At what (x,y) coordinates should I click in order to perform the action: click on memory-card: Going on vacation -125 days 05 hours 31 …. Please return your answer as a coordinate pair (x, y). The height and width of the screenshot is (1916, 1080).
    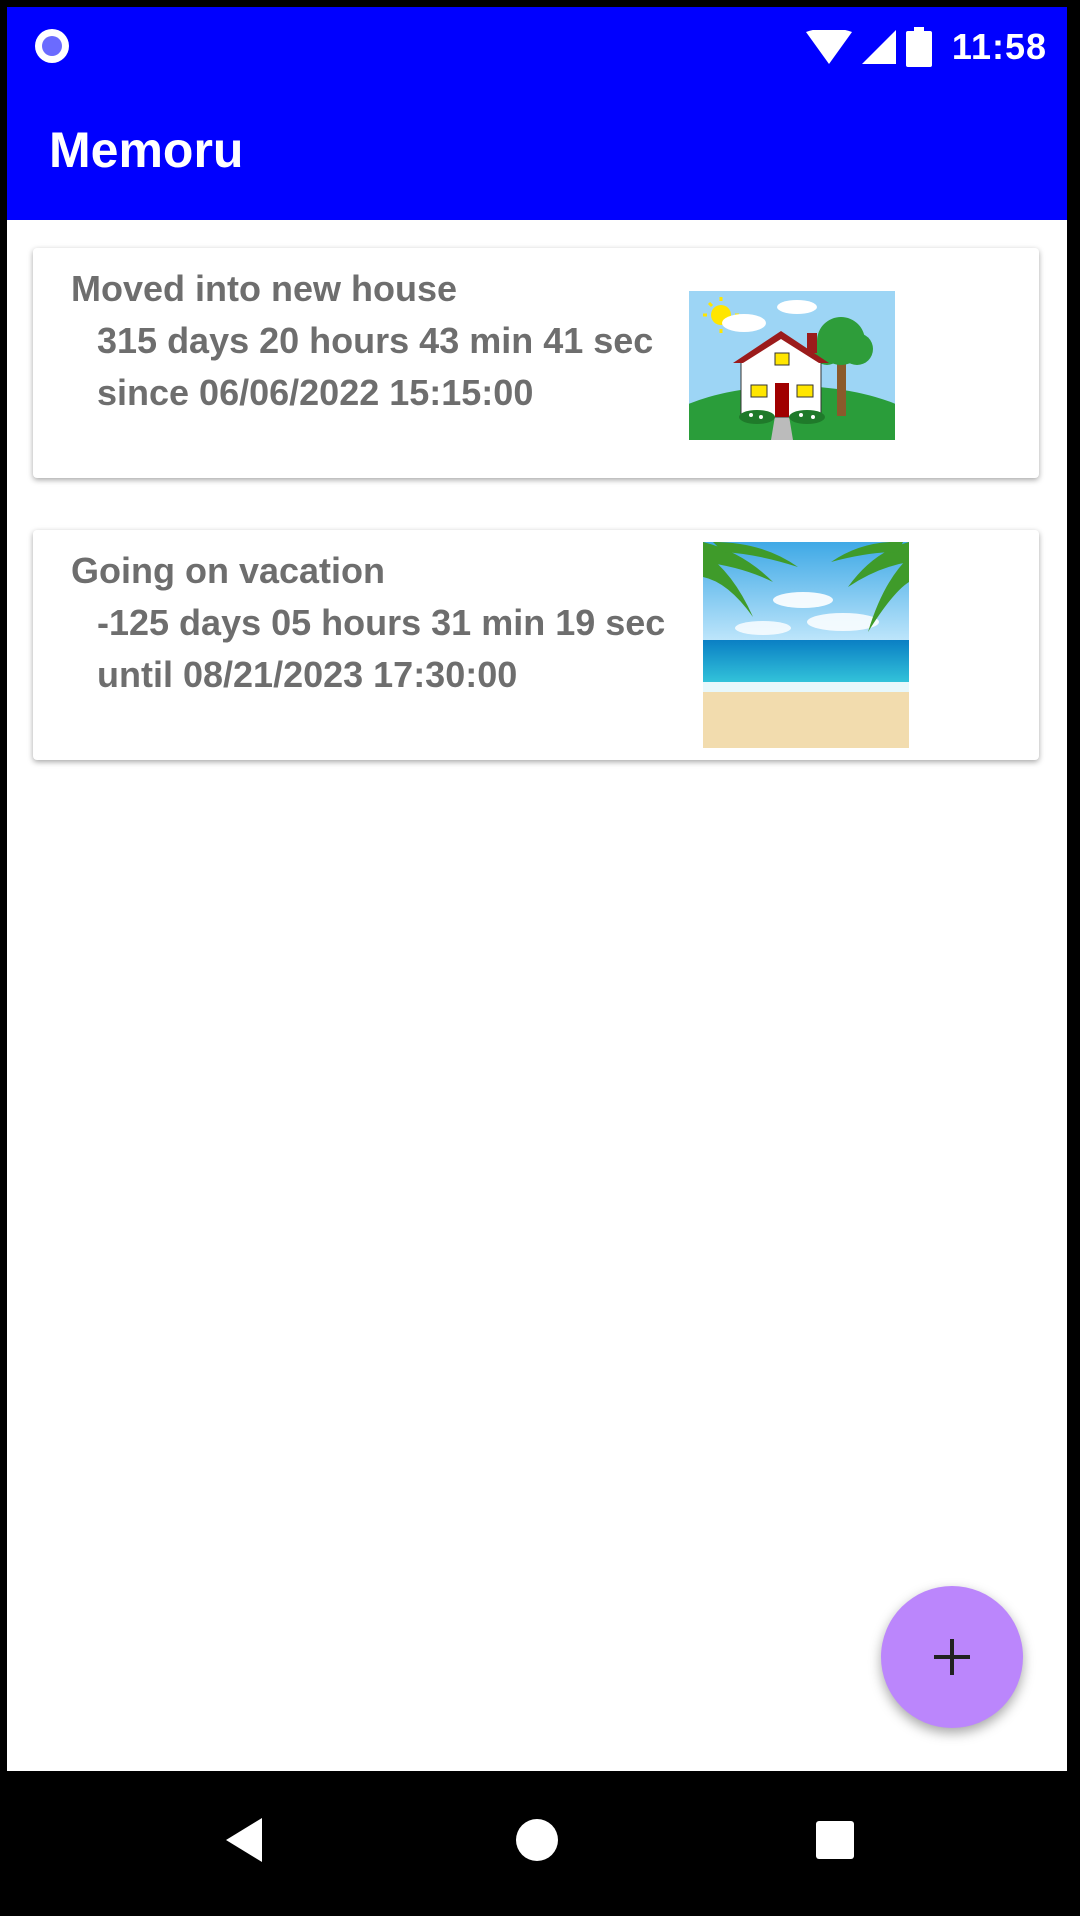
    Looking at the image, I should click on (536, 645).